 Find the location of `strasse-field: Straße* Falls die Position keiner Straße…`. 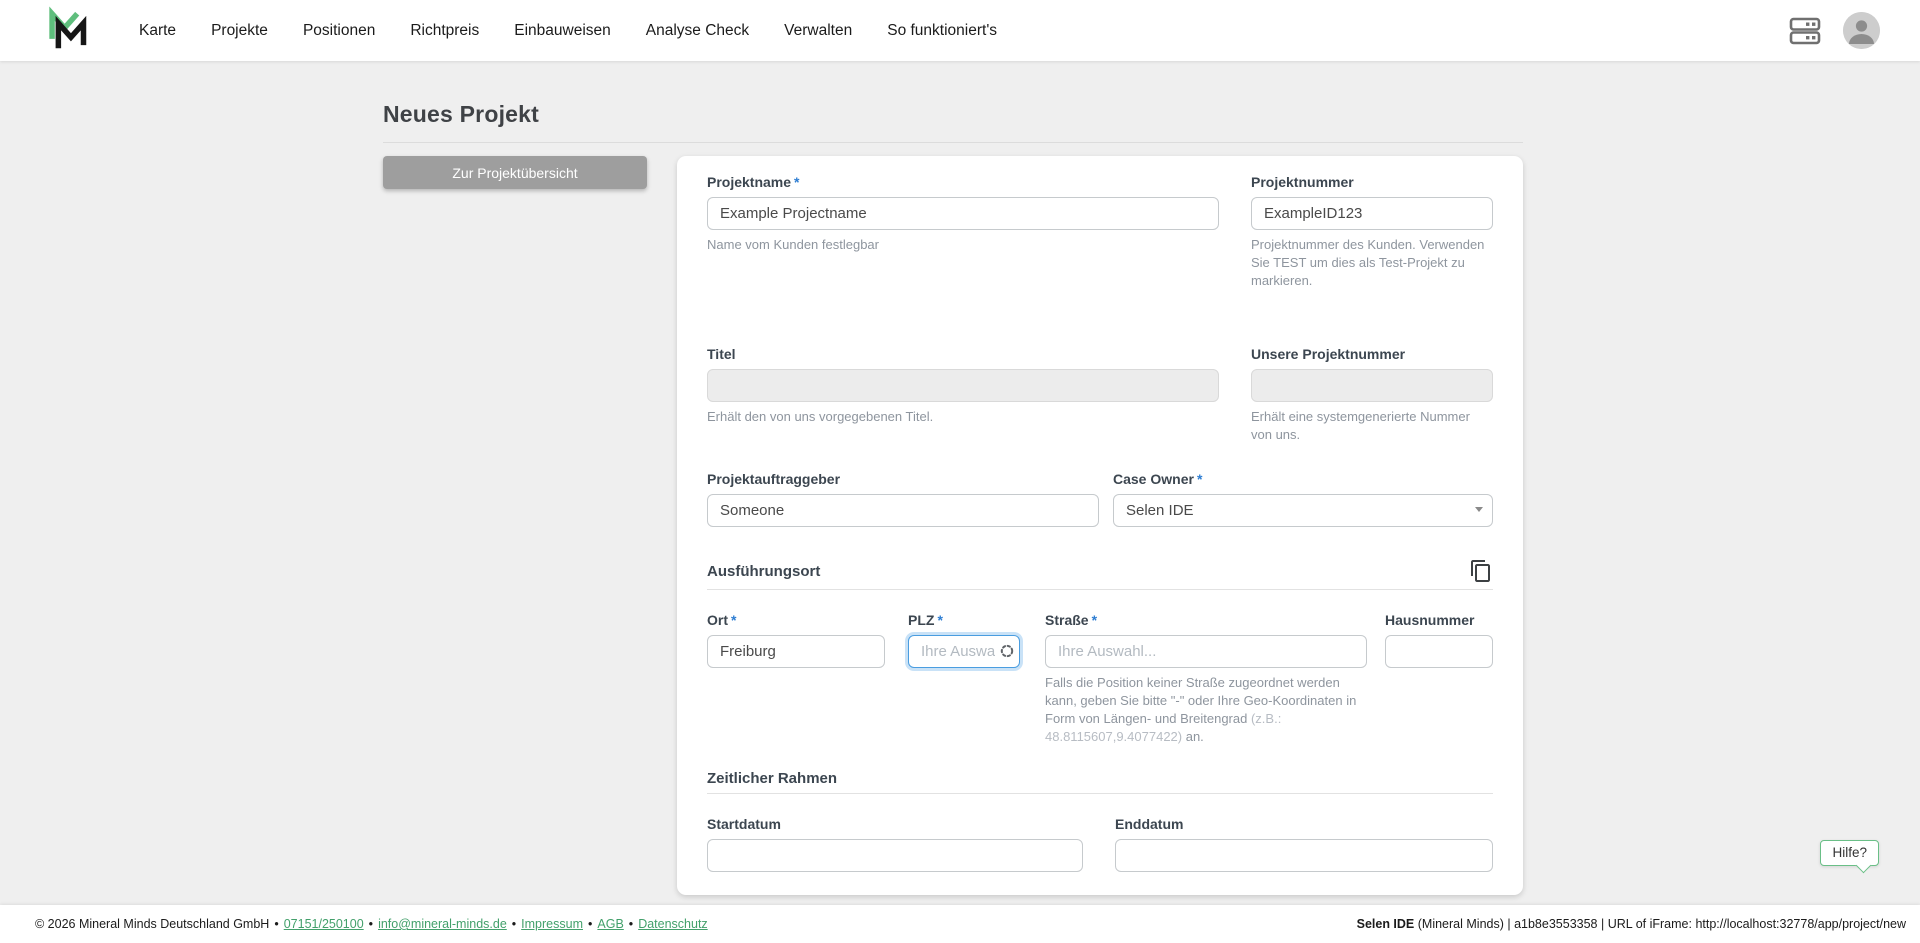

strasse-field: Straße* Falls die Position keiner Straße… is located at coordinates (1206, 679).